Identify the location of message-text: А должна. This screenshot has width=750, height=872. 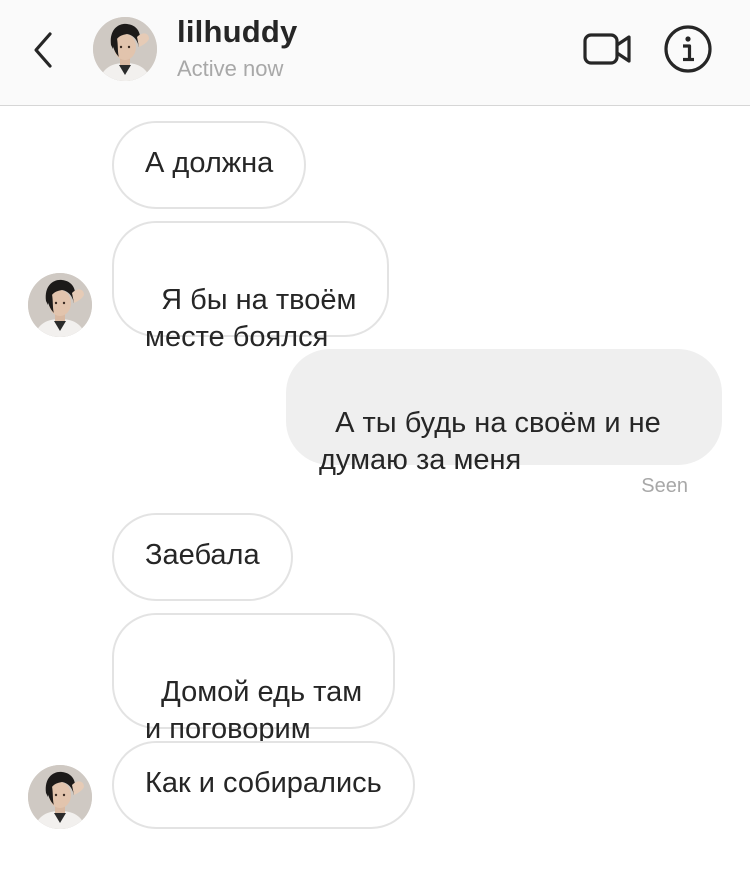
(209, 163).